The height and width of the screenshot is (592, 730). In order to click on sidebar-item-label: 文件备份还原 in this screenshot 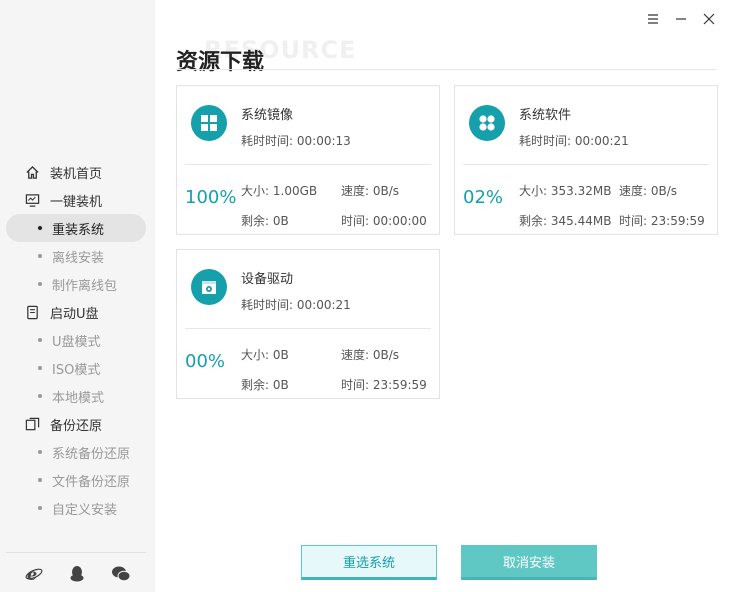, I will do `click(91, 482)`.